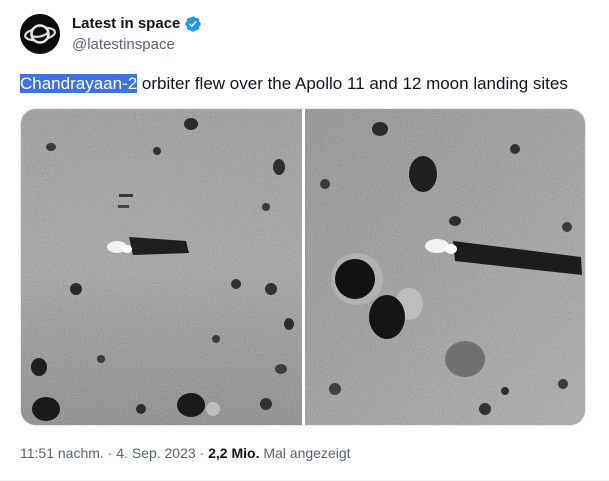 The image size is (609, 481). I want to click on author-display-name: Latest in space, so click(126, 23).